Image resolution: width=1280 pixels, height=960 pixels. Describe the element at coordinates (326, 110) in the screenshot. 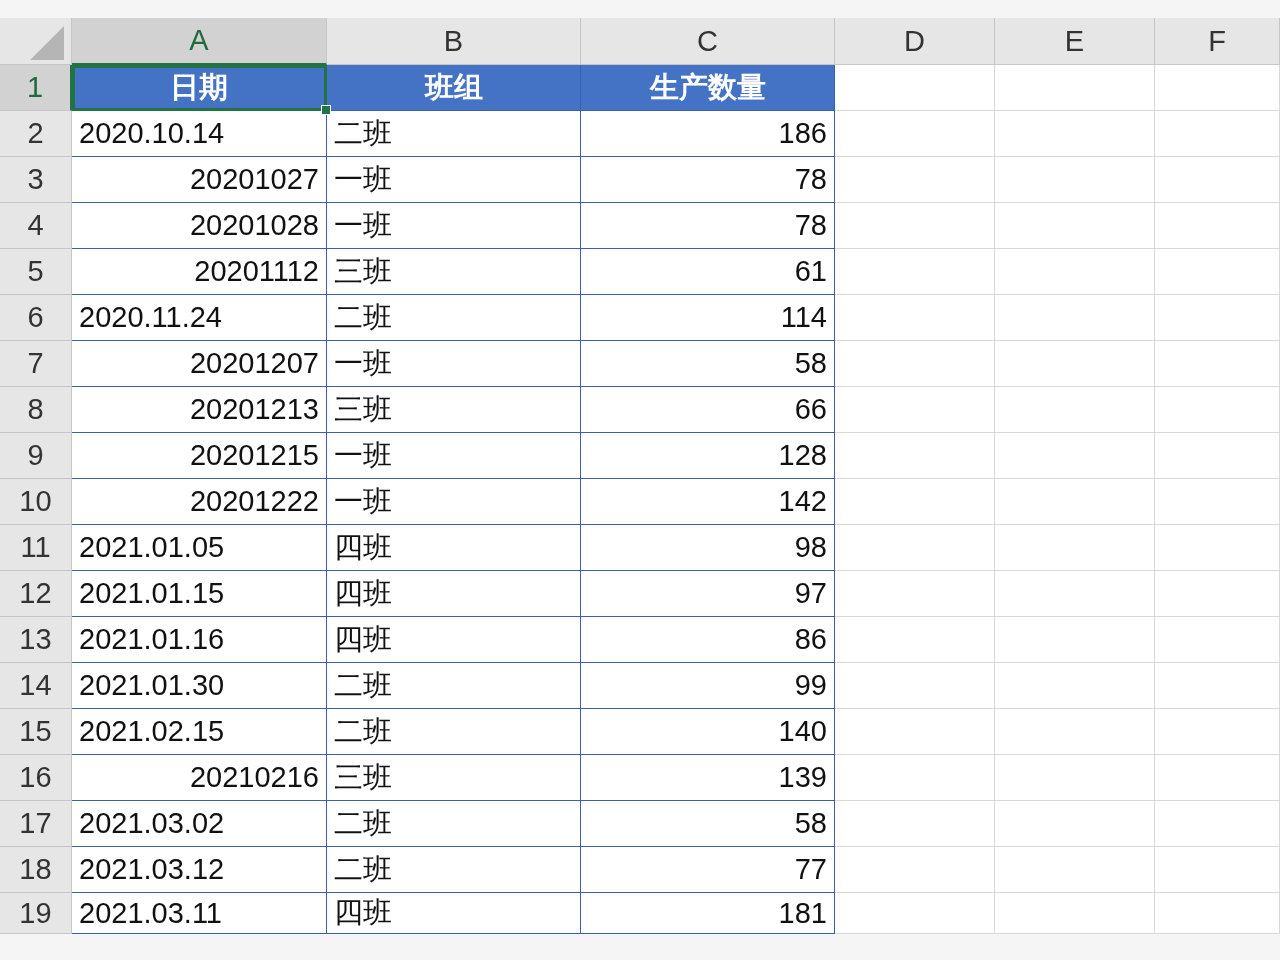

I see `fill-handle` at that location.